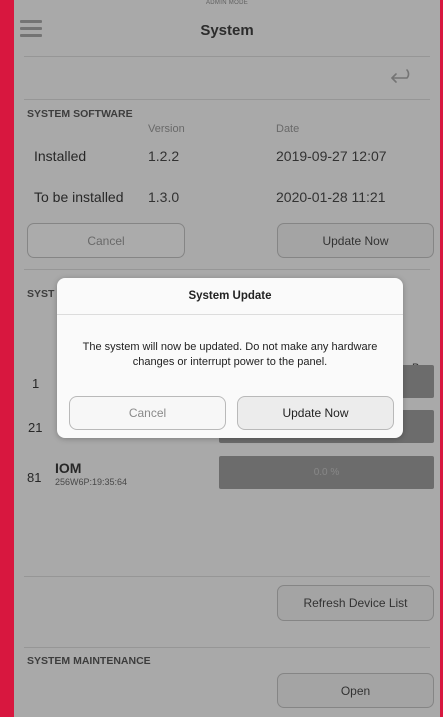 This screenshot has height=717, width=443. What do you see at coordinates (147, 413) in the screenshot?
I see `dialog-cancel-button: Cancel` at bounding box center [147, 413].